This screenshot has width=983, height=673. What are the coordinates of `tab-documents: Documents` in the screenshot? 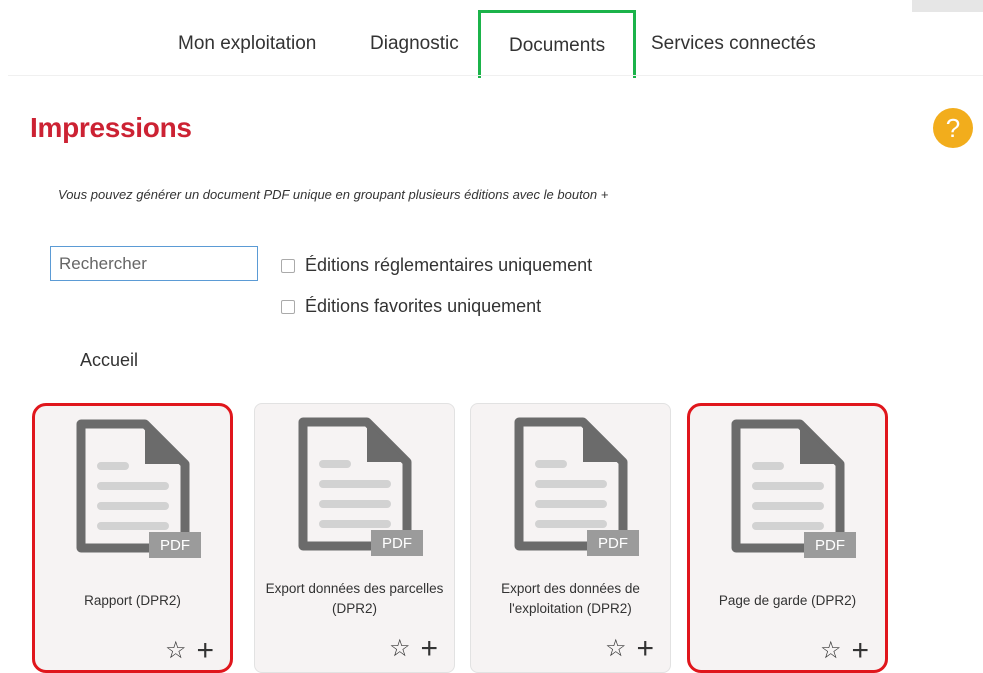 It's located at (557, 44).